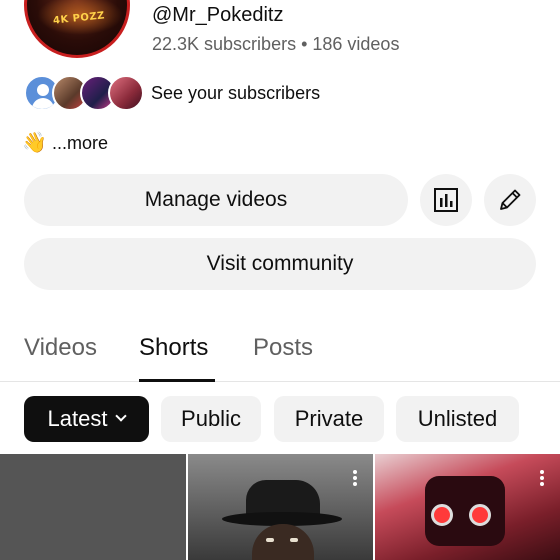  I want to click on channel-stats: 22.3K subscribers • 186 videos, so click(276, 44).